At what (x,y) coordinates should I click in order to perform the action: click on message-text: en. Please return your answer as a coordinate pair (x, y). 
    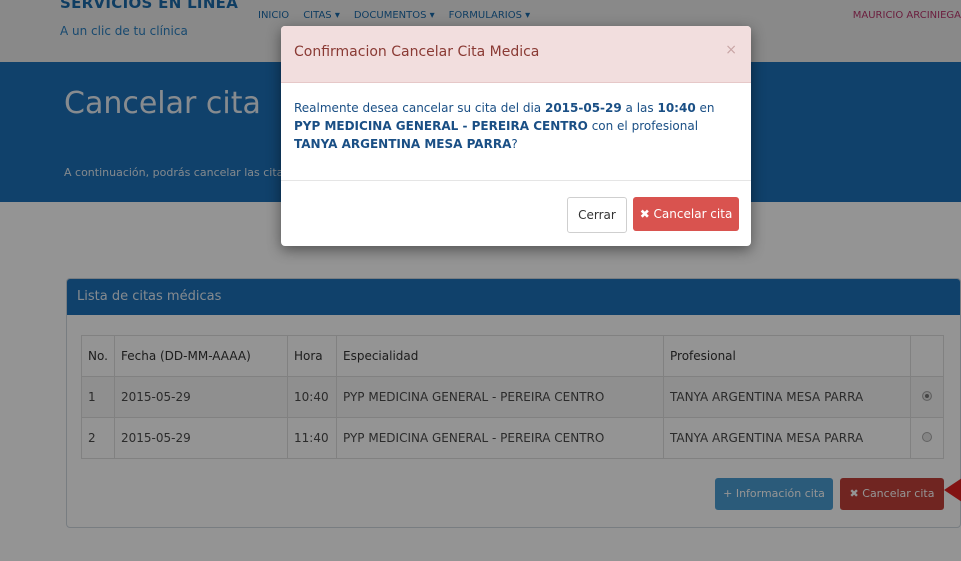
    Looking at the image, I should click on (705, 108).